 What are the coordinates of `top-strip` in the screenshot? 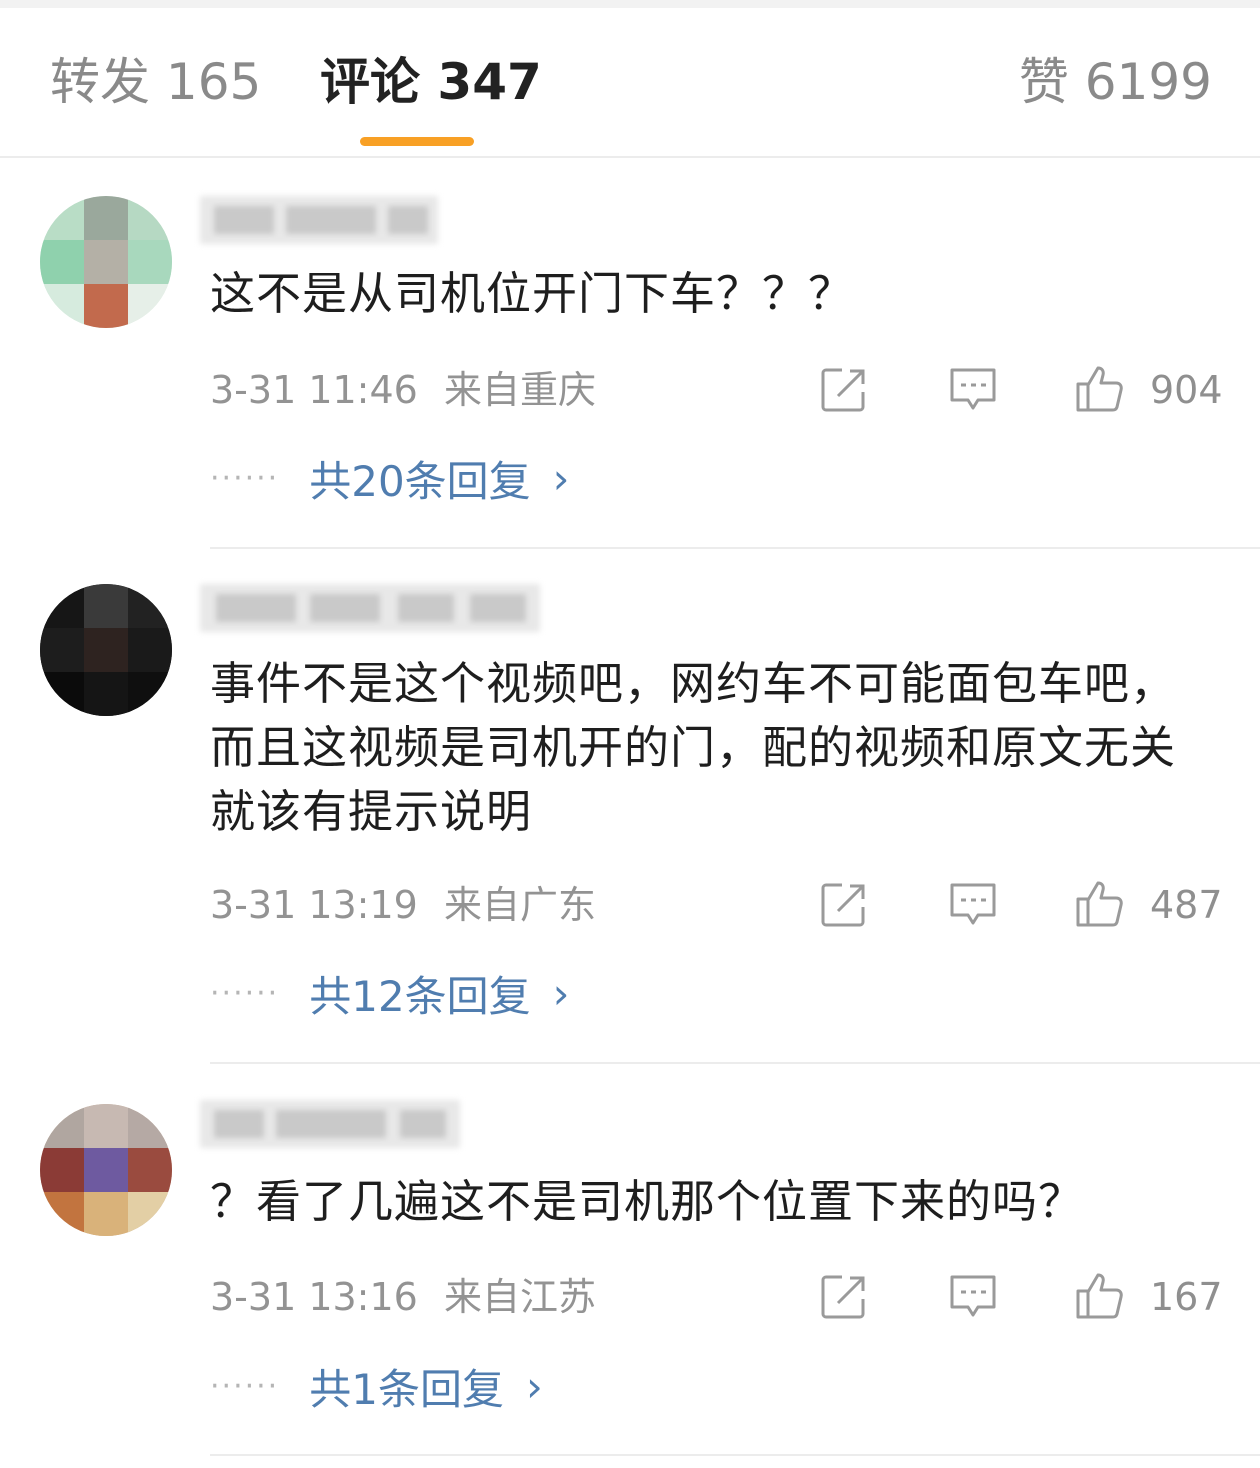 It's located at (630, 4).